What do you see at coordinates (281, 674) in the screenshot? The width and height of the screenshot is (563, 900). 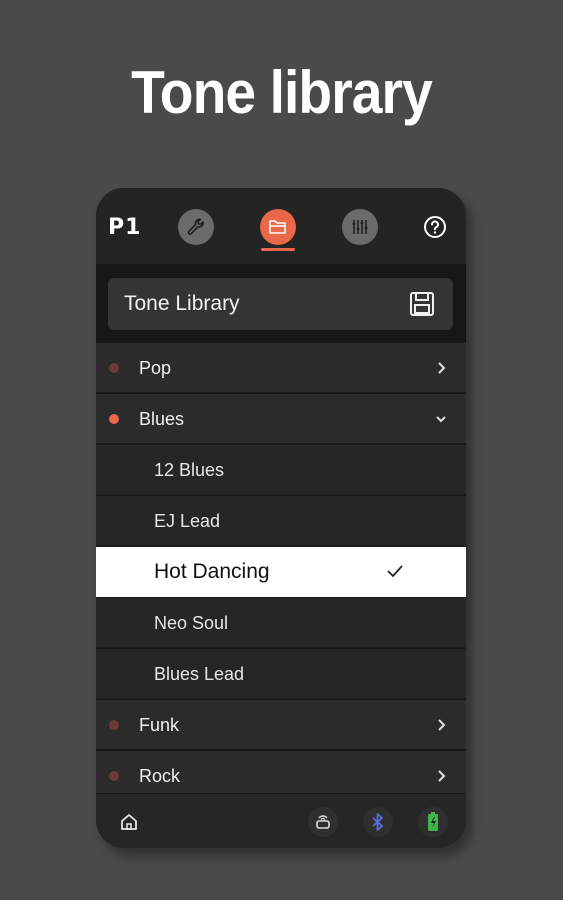 I see `tone-item-blues-lead: Blues Lead` at bounding box center [281, 674].